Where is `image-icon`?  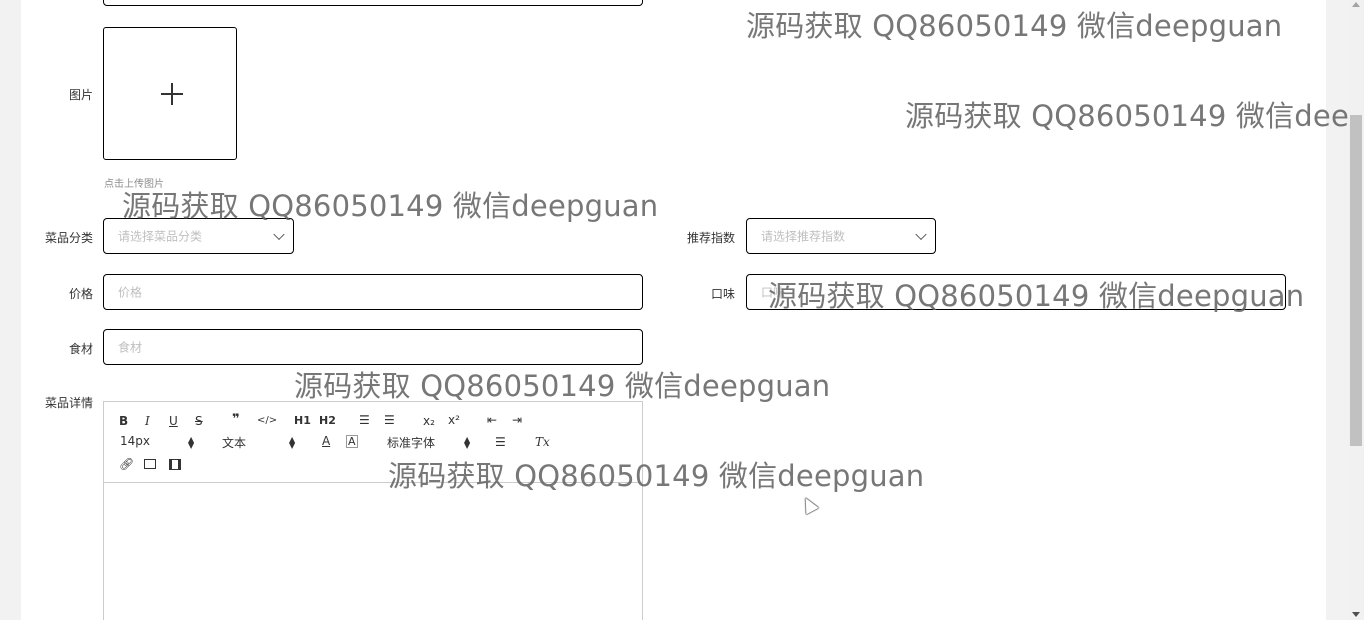
image-icon is located at coordinates (150, 464).